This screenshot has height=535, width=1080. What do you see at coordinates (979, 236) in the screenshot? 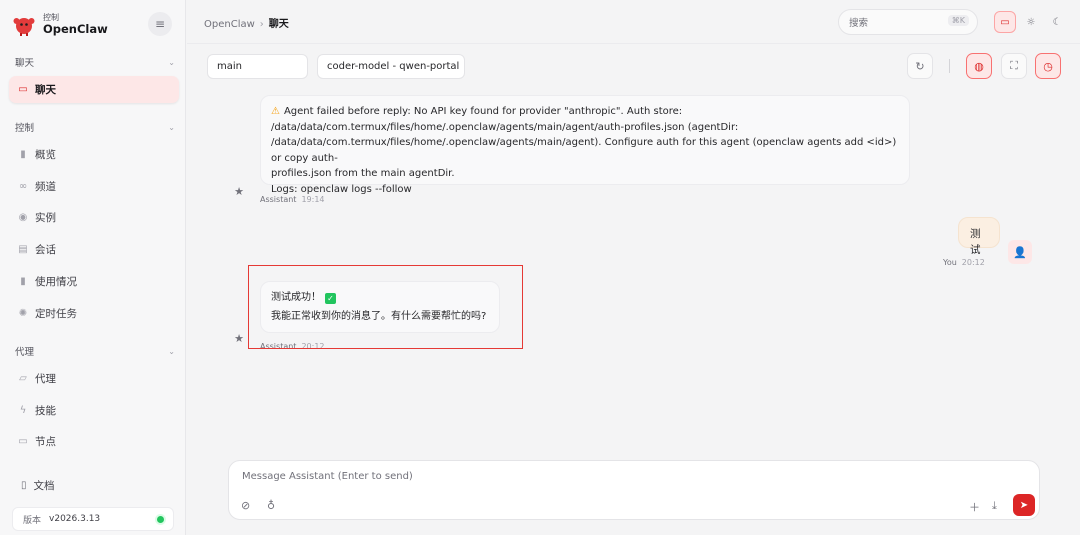
I see `user-message-bubble: 测试` at bounding box center [979, 236].